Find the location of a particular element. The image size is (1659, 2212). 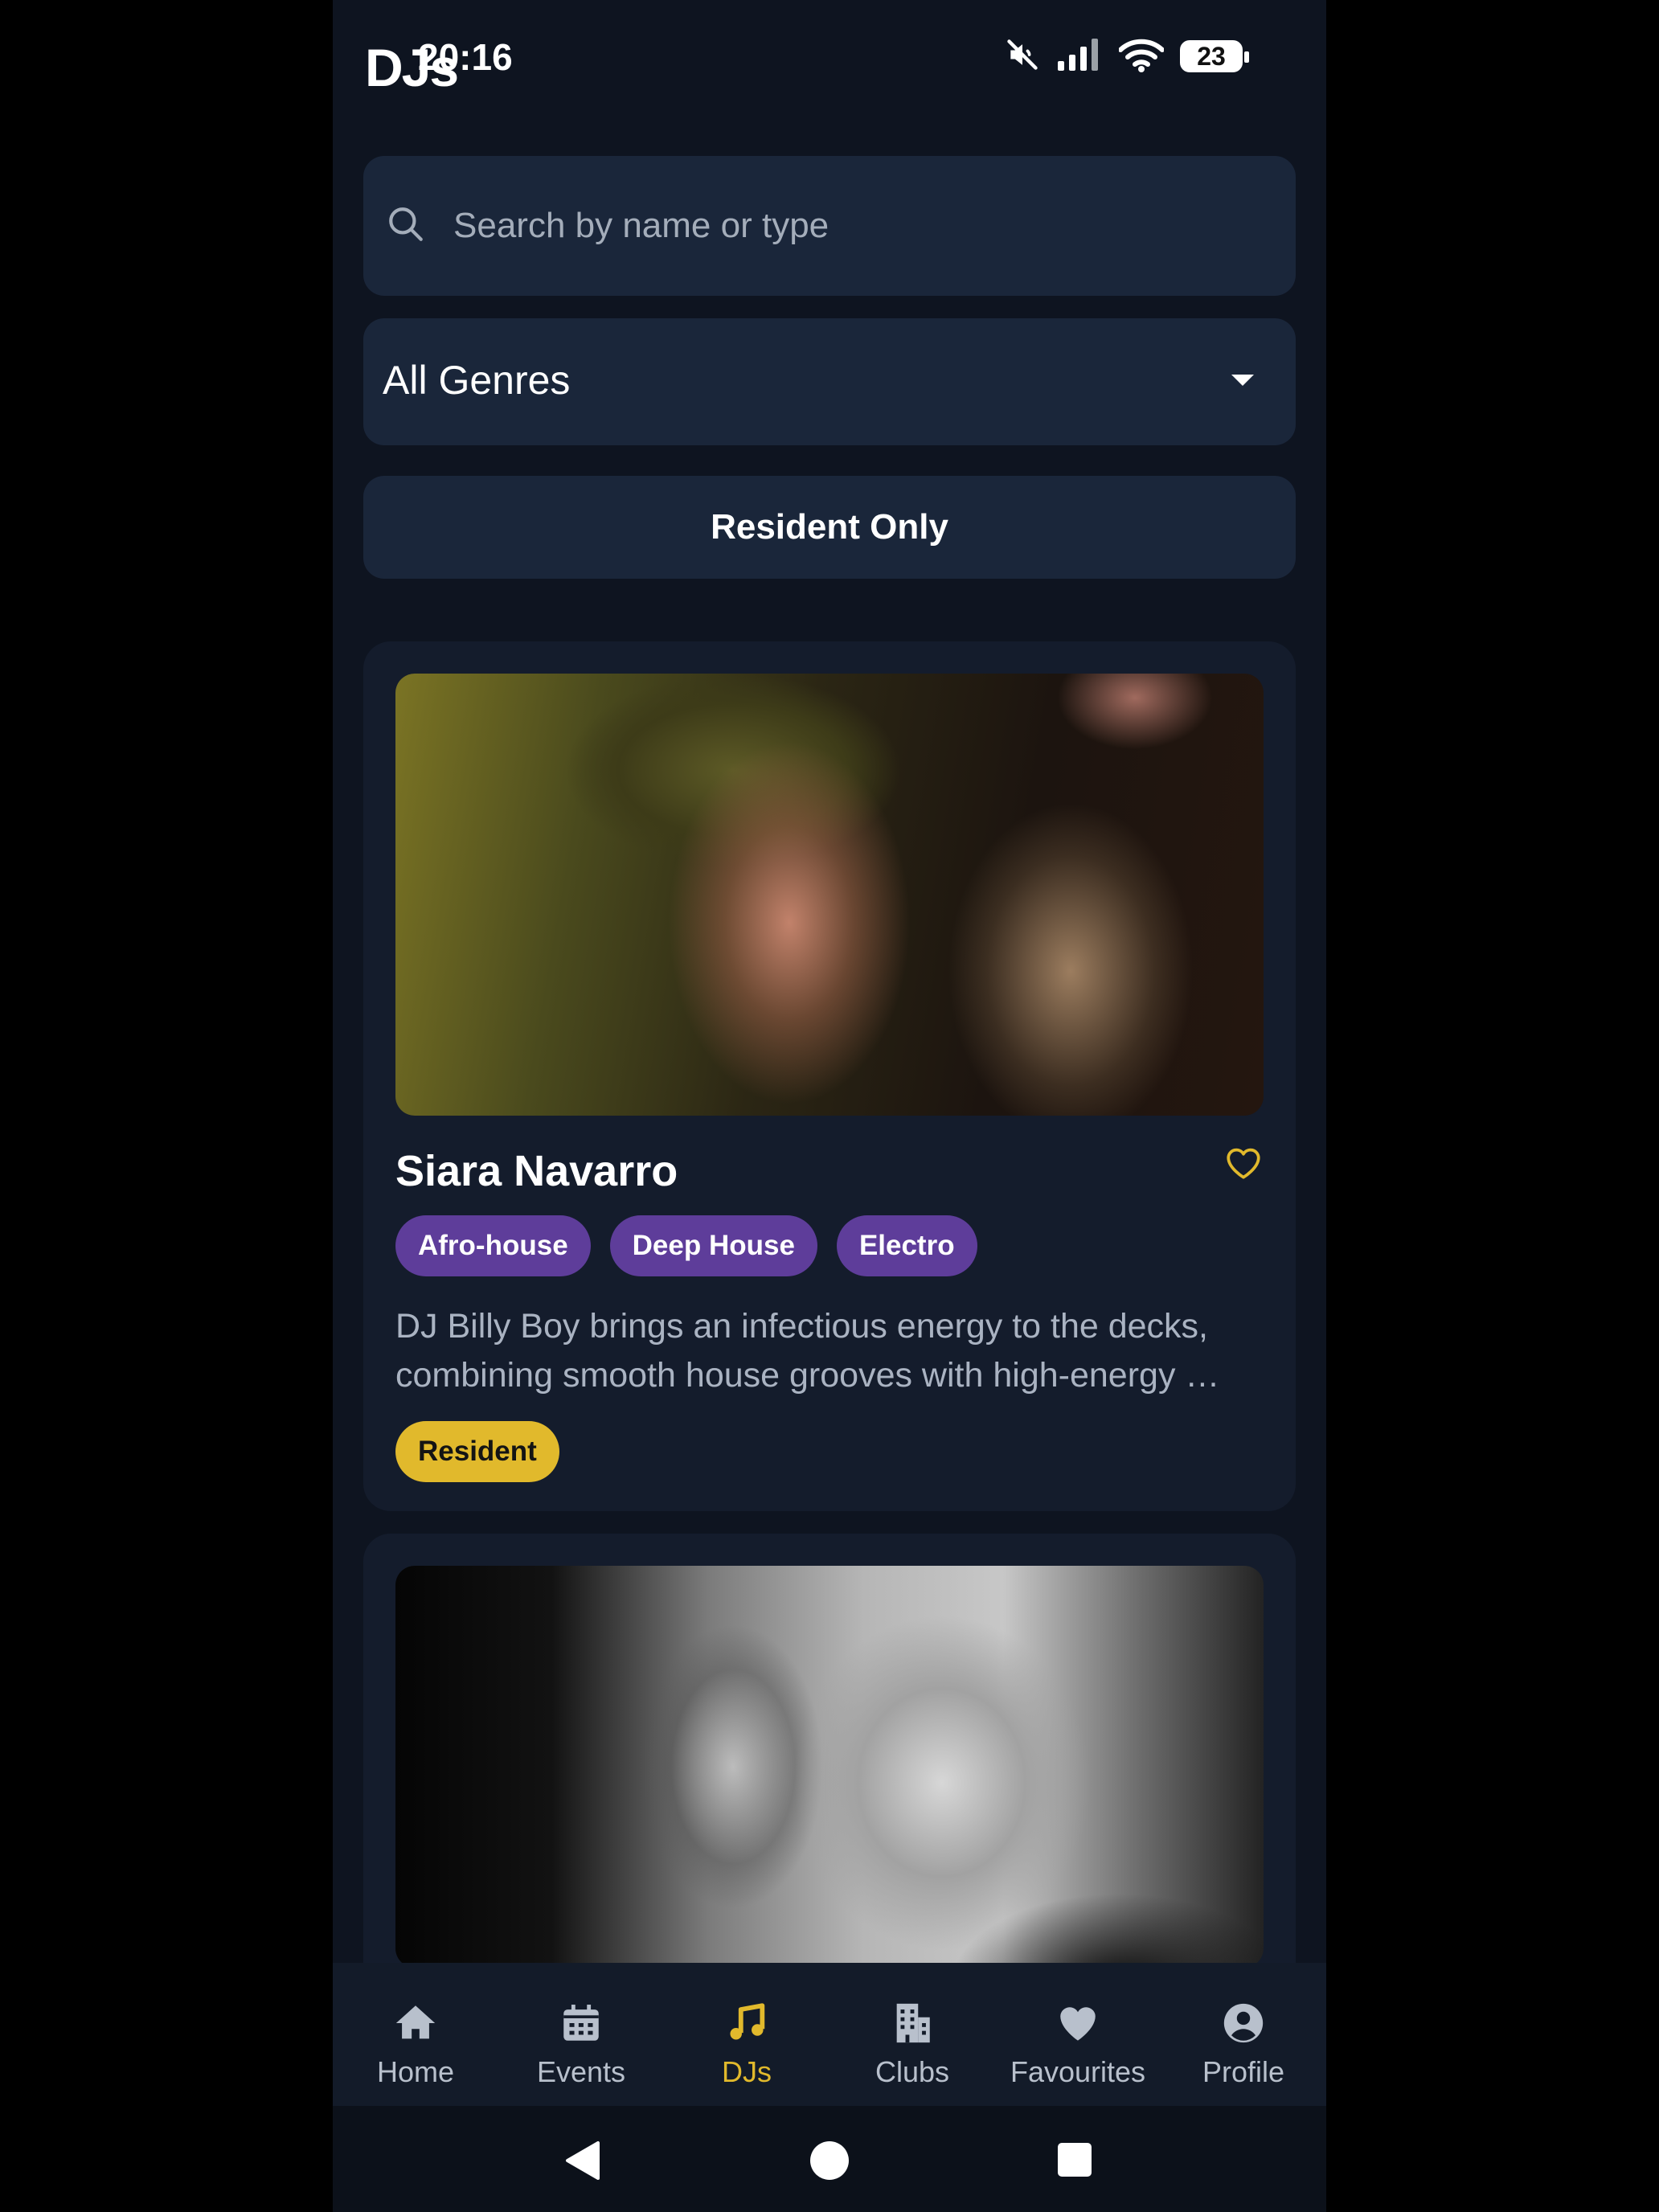

nav-label: Favourites is located at coordinates (1078, 2071).